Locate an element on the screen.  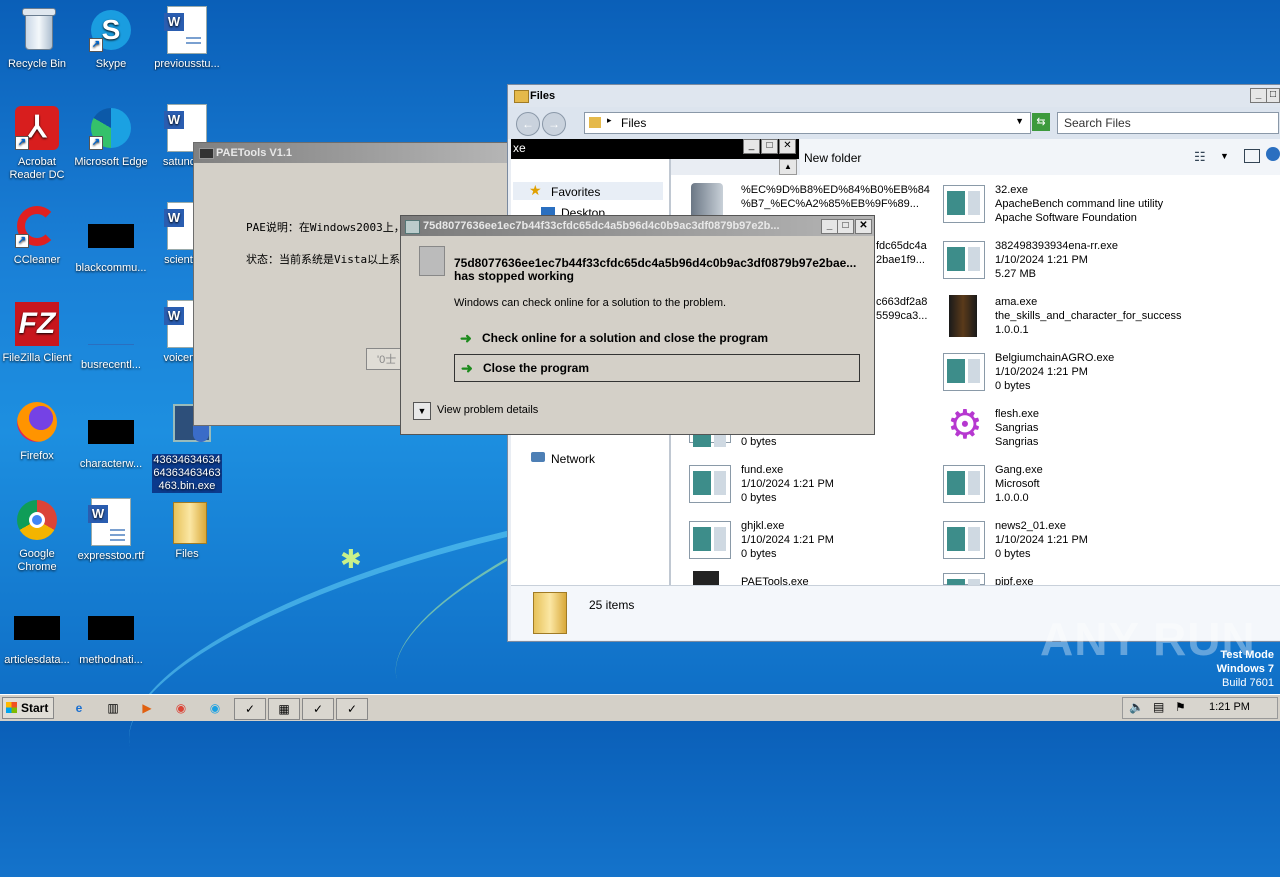
server-icon is located at coordinates (707, 201).